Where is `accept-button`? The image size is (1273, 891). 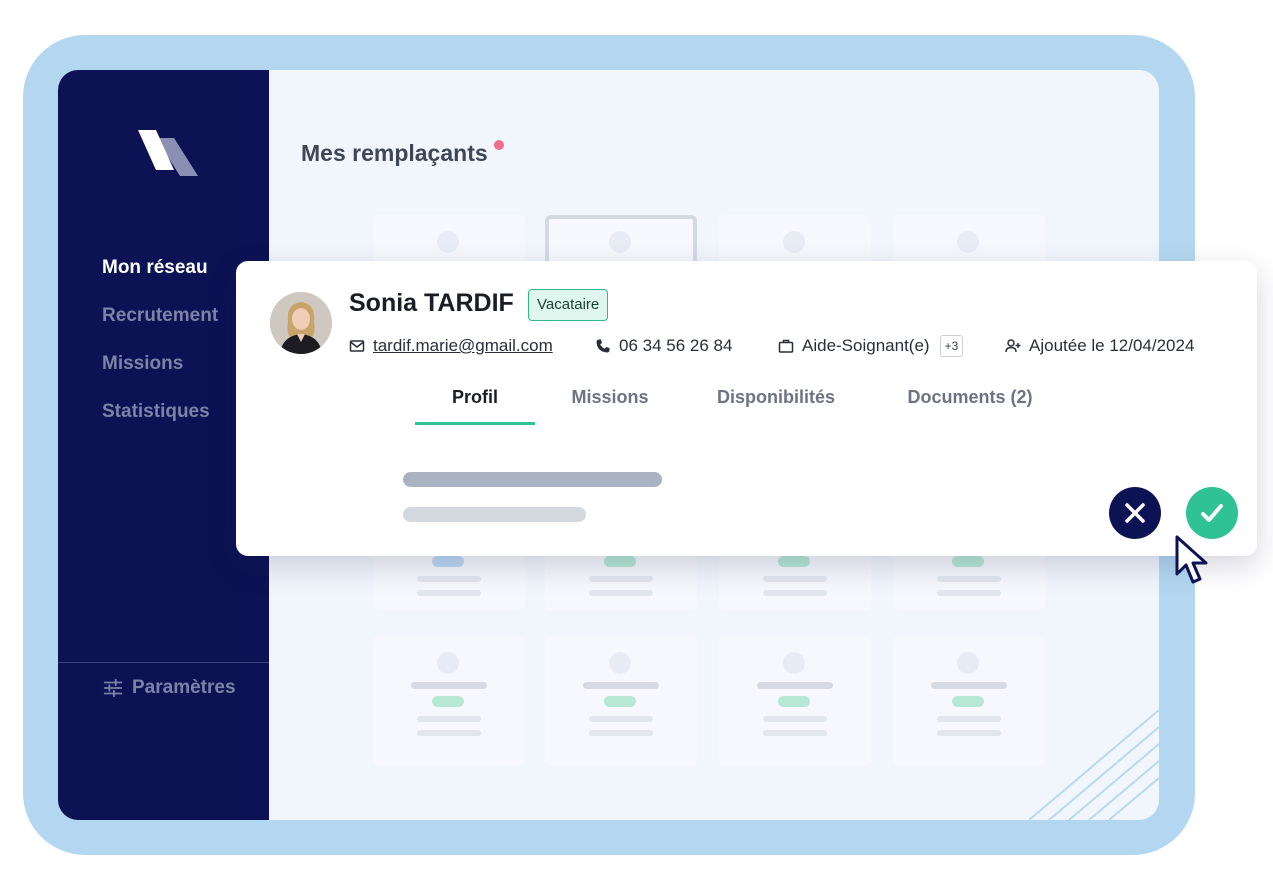 accept-button is located at coordinates (1212, 513).